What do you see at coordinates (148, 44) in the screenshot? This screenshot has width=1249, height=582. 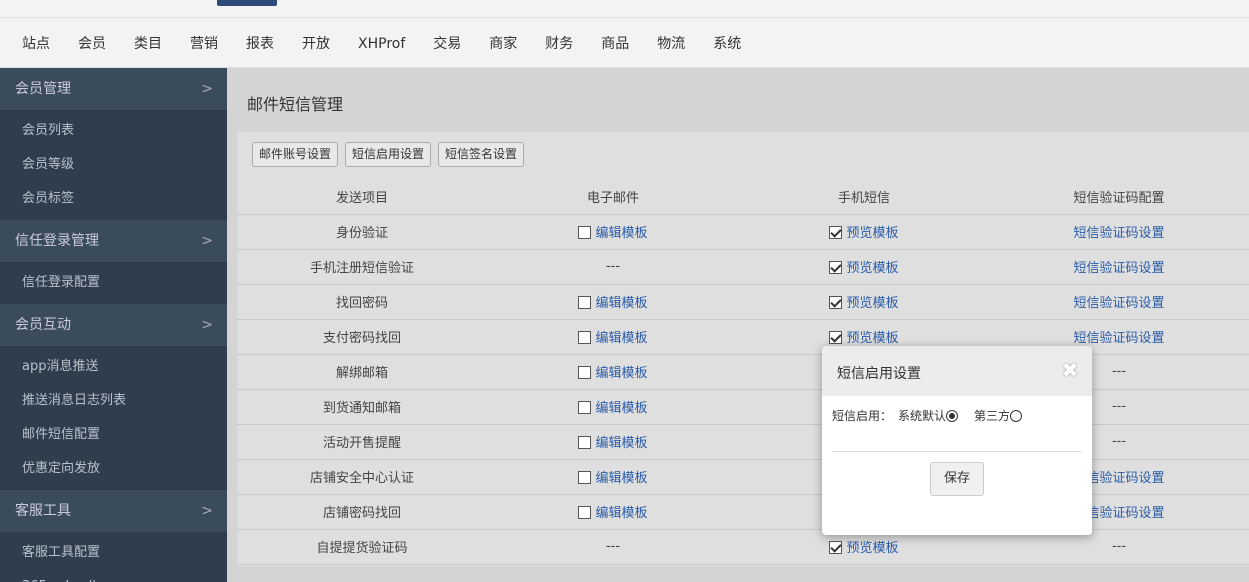 I see `nav-item: 类目` at bounding box center [148, 44].